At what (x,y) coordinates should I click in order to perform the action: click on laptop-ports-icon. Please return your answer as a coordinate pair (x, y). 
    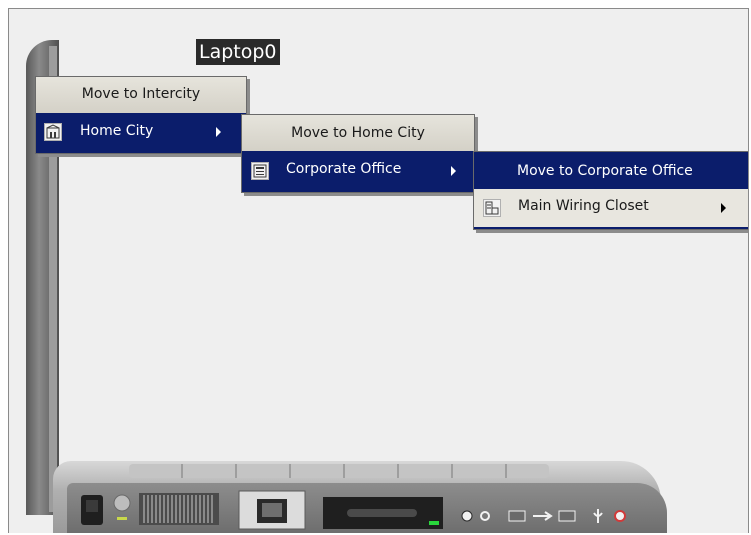
    Looking at the image, I should click on (353, 510).